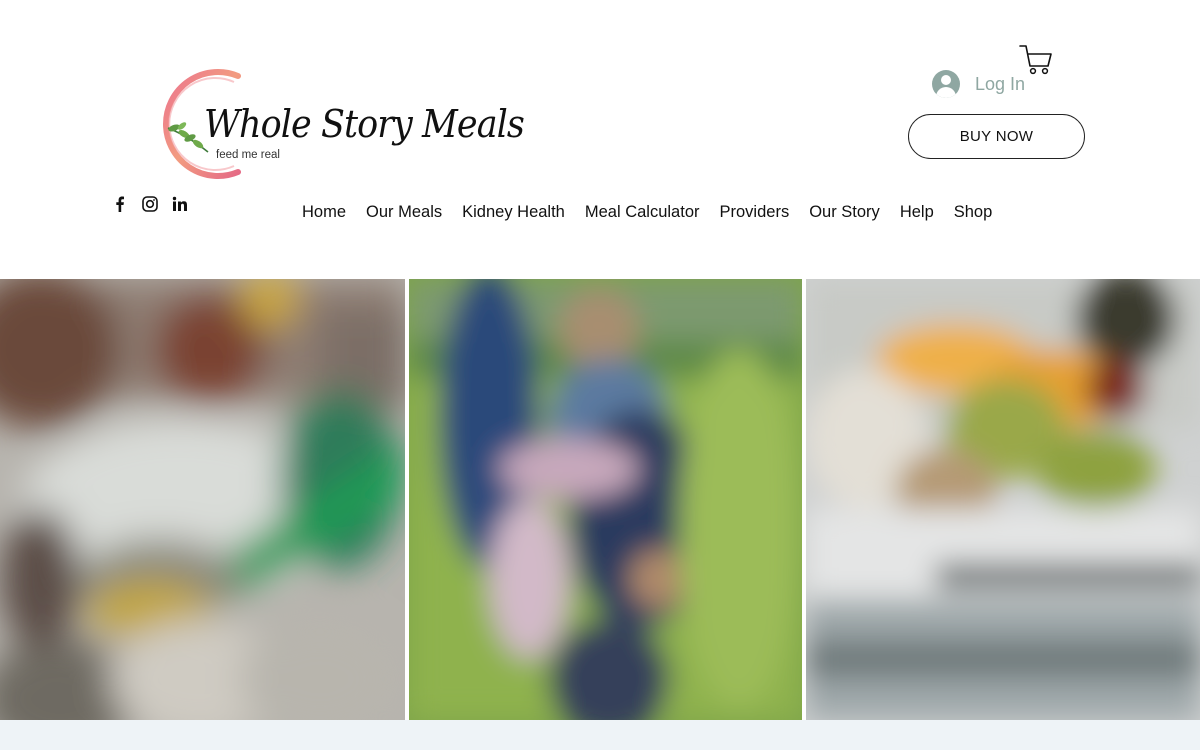 The width and height of the screenshot is (1200, 750). I want to click on buy-now-button: BUY NOW, so click(996, 136).